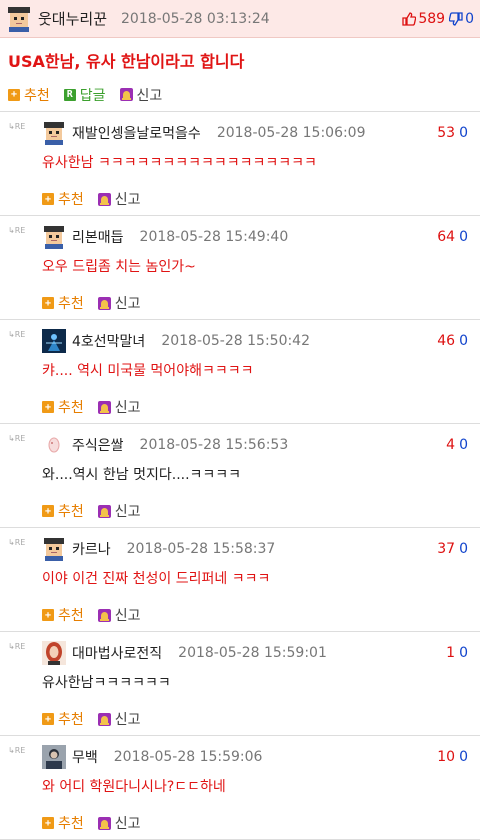 The image size is (480, 840). What do you see at coordinates (188, 757) in the screenshot?
I see `comment-date: 2018-05-28 15:59:06` at bounding box center [188, 757].